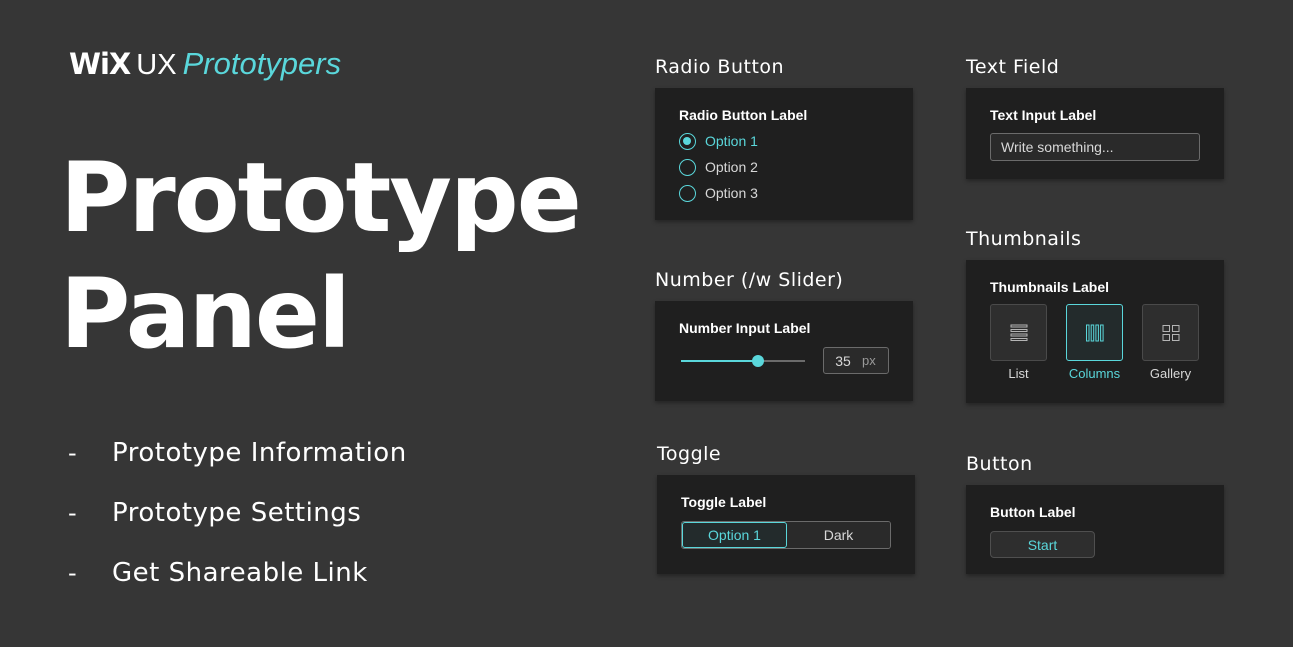  I want to click on number-slider, so click(743, 361).